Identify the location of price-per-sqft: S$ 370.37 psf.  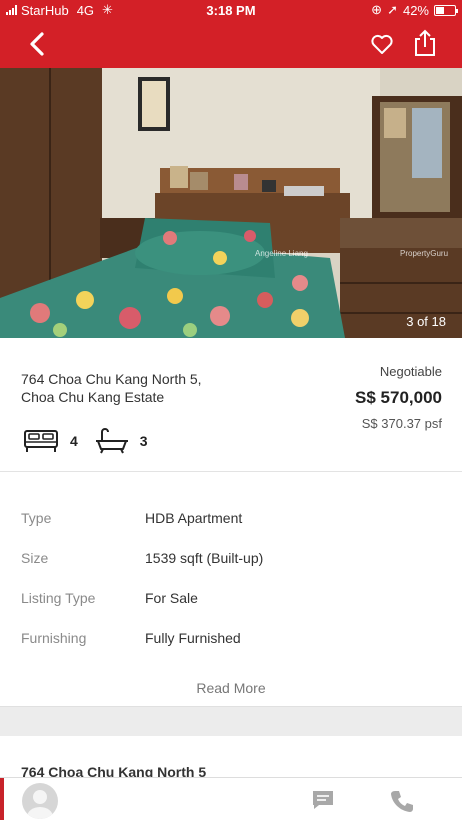
(401, 423).